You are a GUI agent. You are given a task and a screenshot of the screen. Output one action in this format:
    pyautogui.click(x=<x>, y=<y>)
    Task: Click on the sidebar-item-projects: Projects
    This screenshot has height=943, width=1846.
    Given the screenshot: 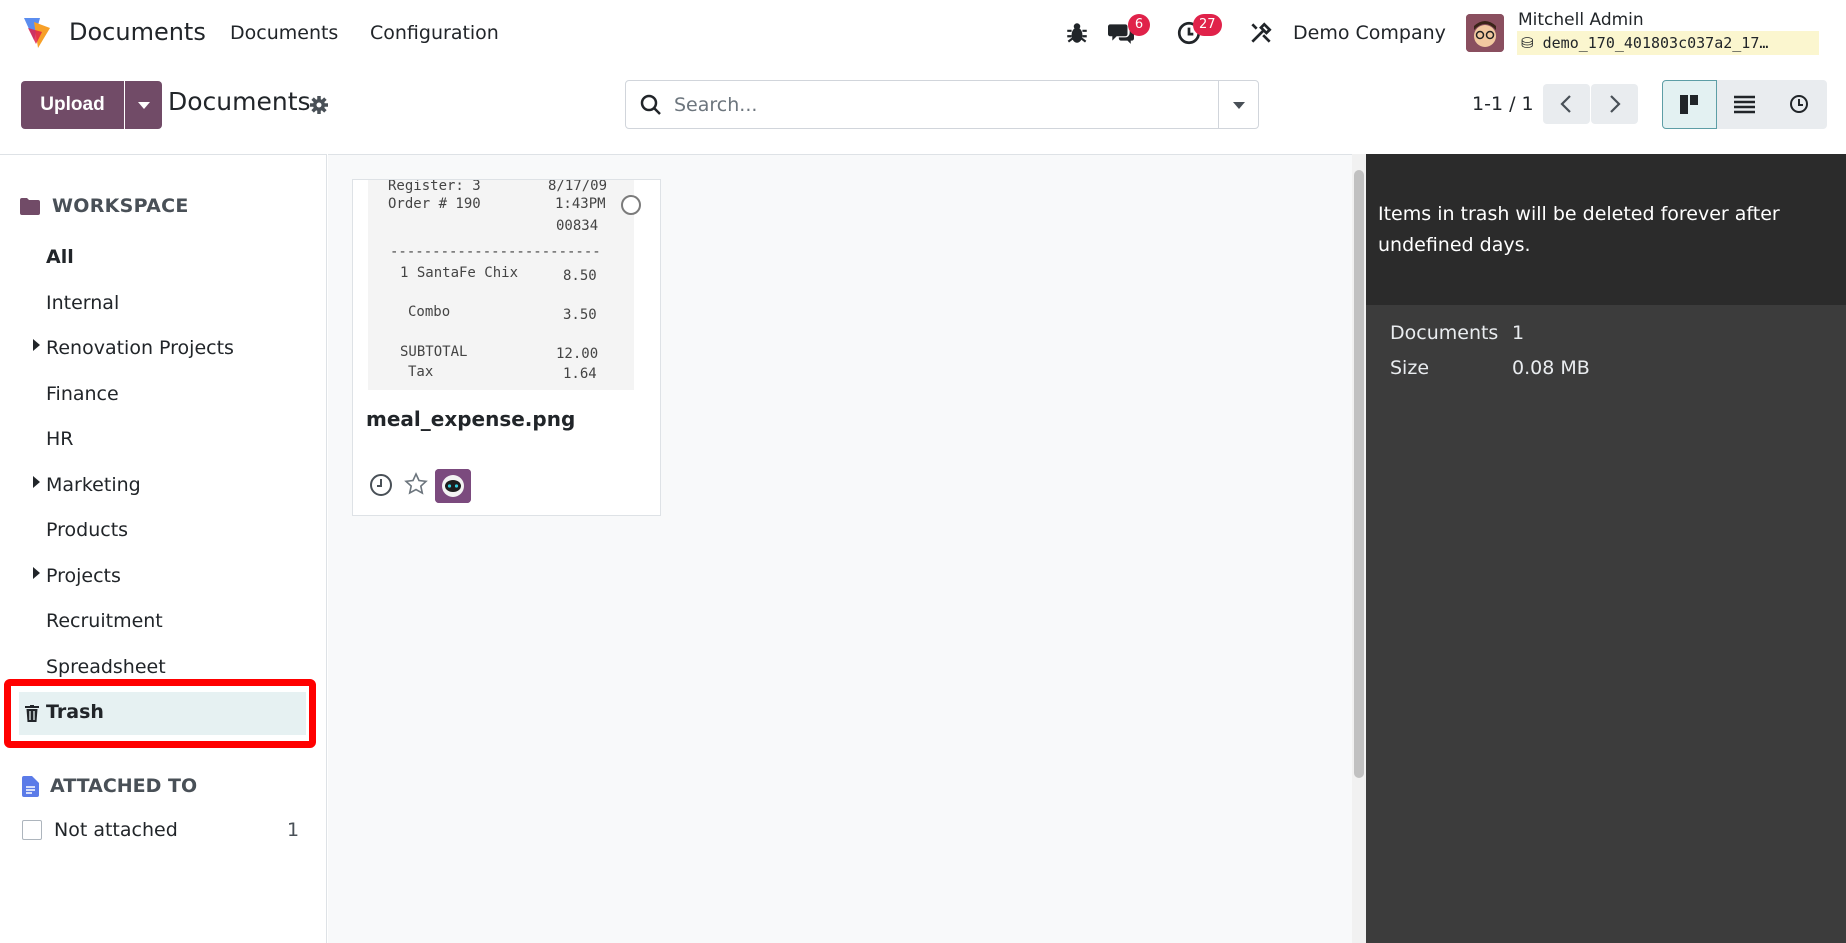 What is the action you would take?
    pyautogui.click(x=83, y=576)
    